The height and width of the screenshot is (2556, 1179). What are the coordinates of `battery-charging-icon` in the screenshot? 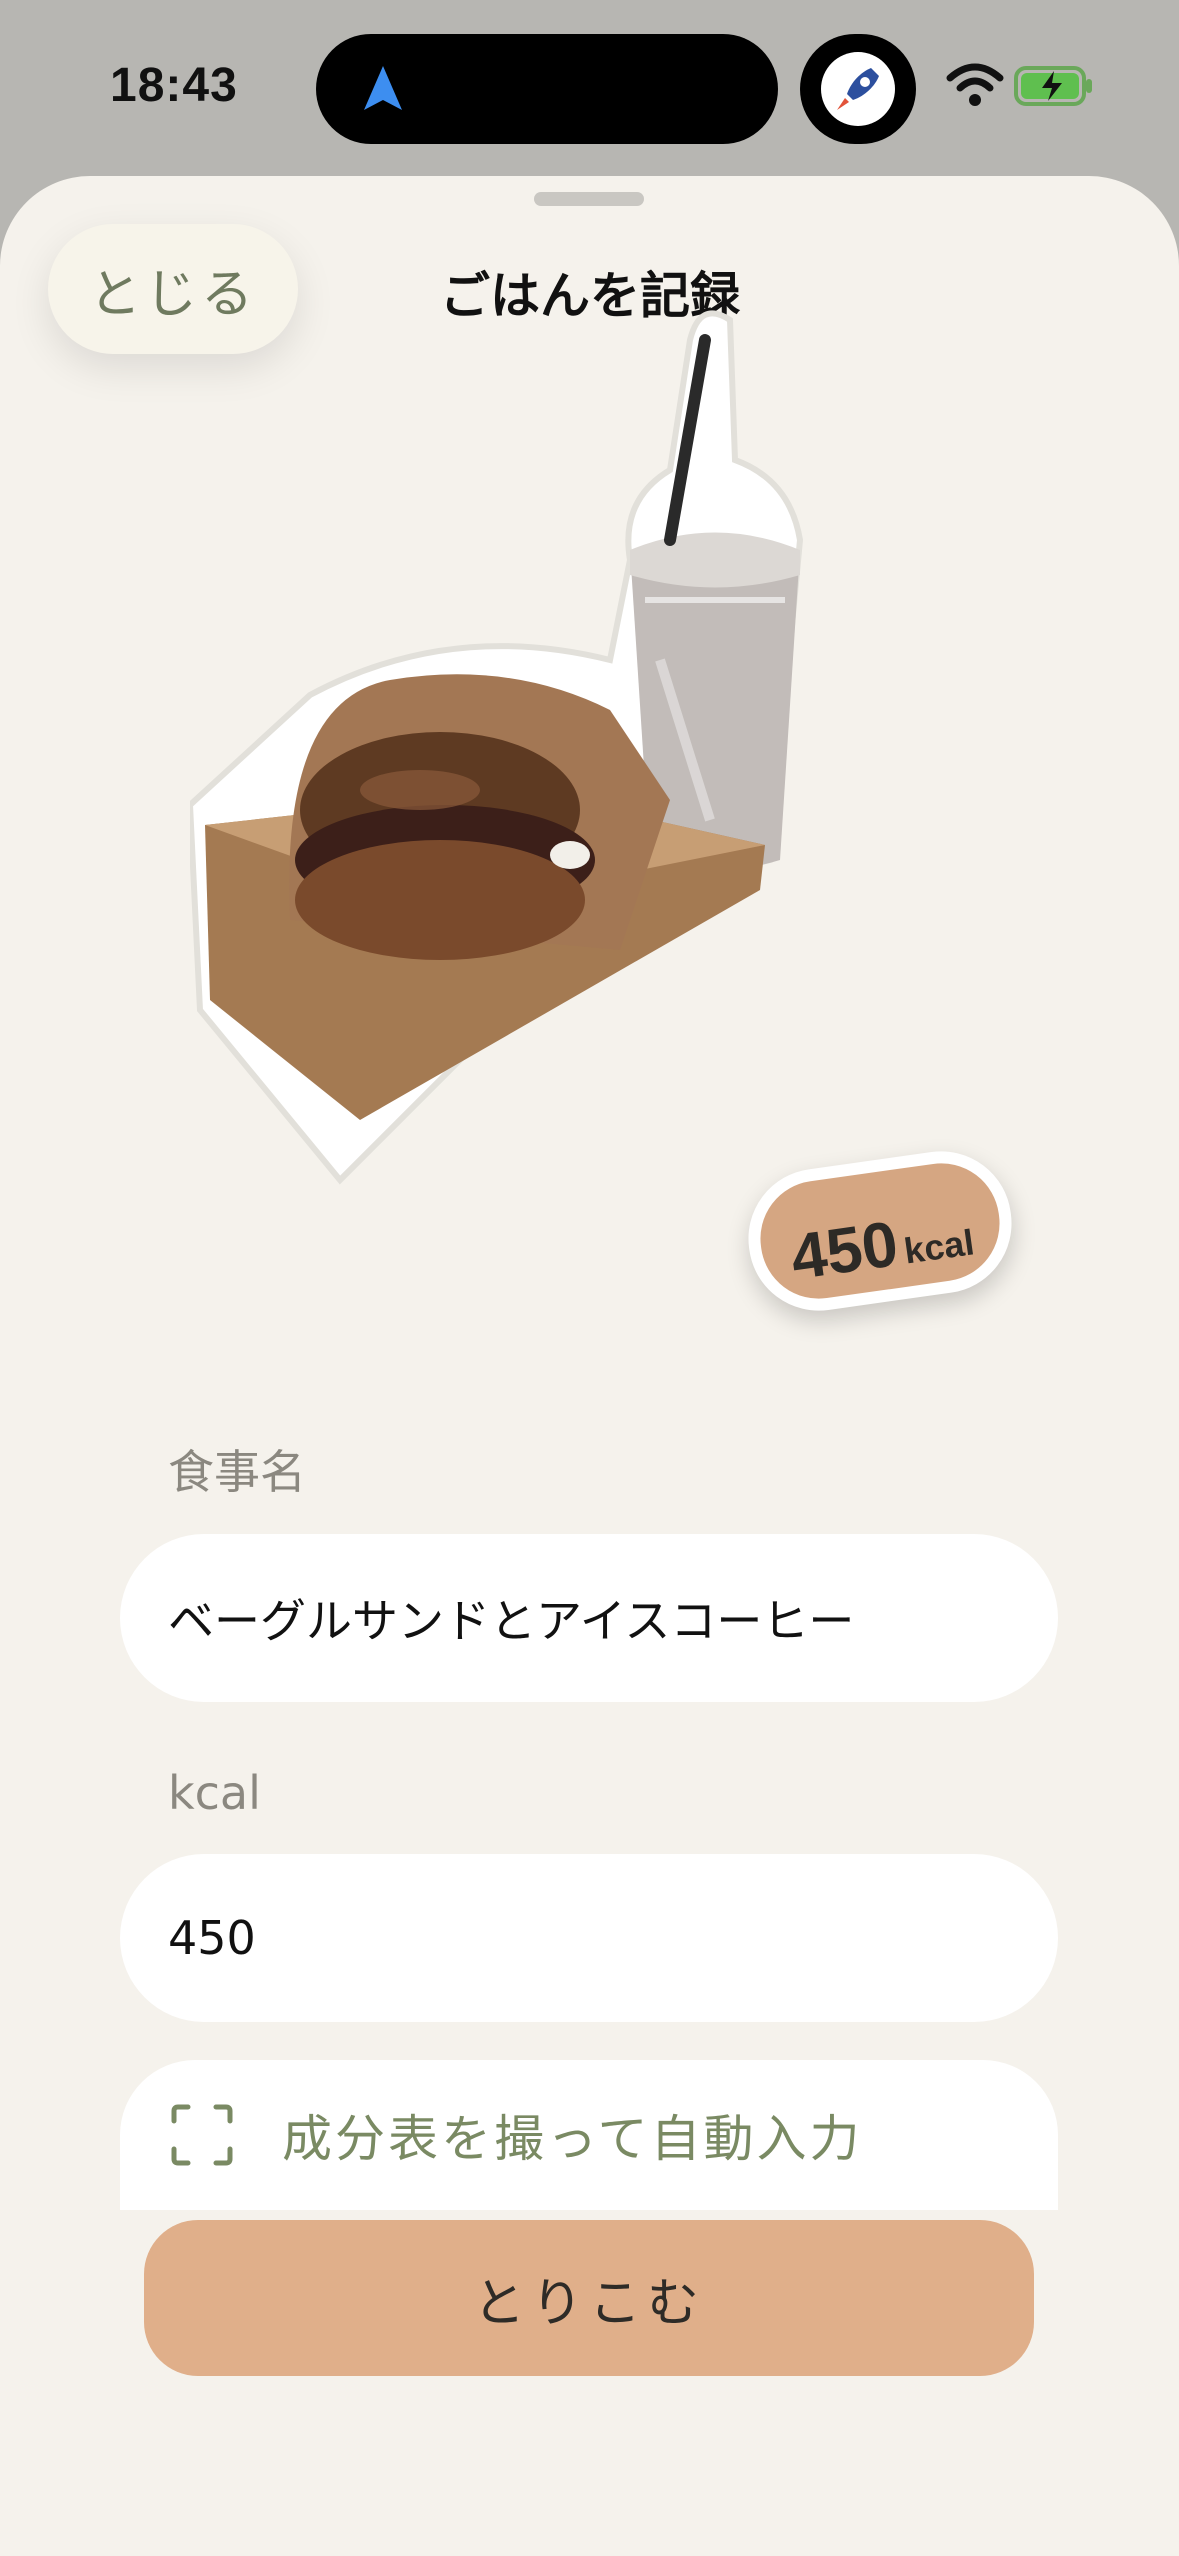 It's located at (1053, 86).